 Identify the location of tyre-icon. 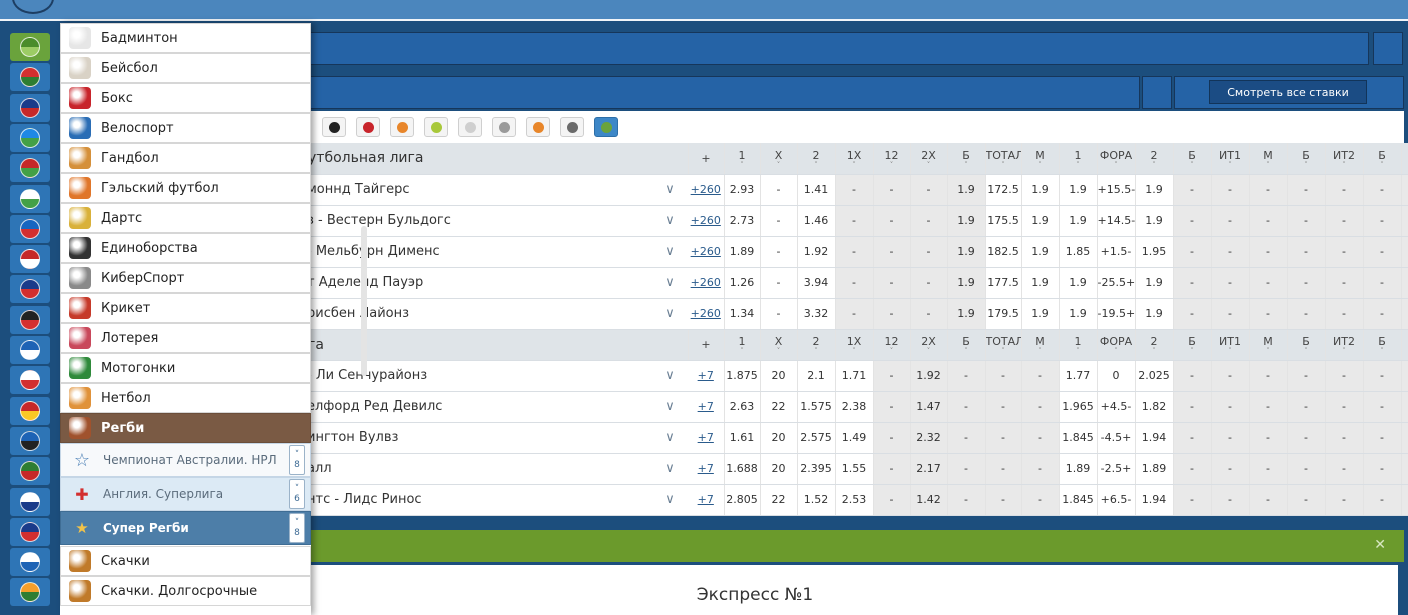
(334, 127).